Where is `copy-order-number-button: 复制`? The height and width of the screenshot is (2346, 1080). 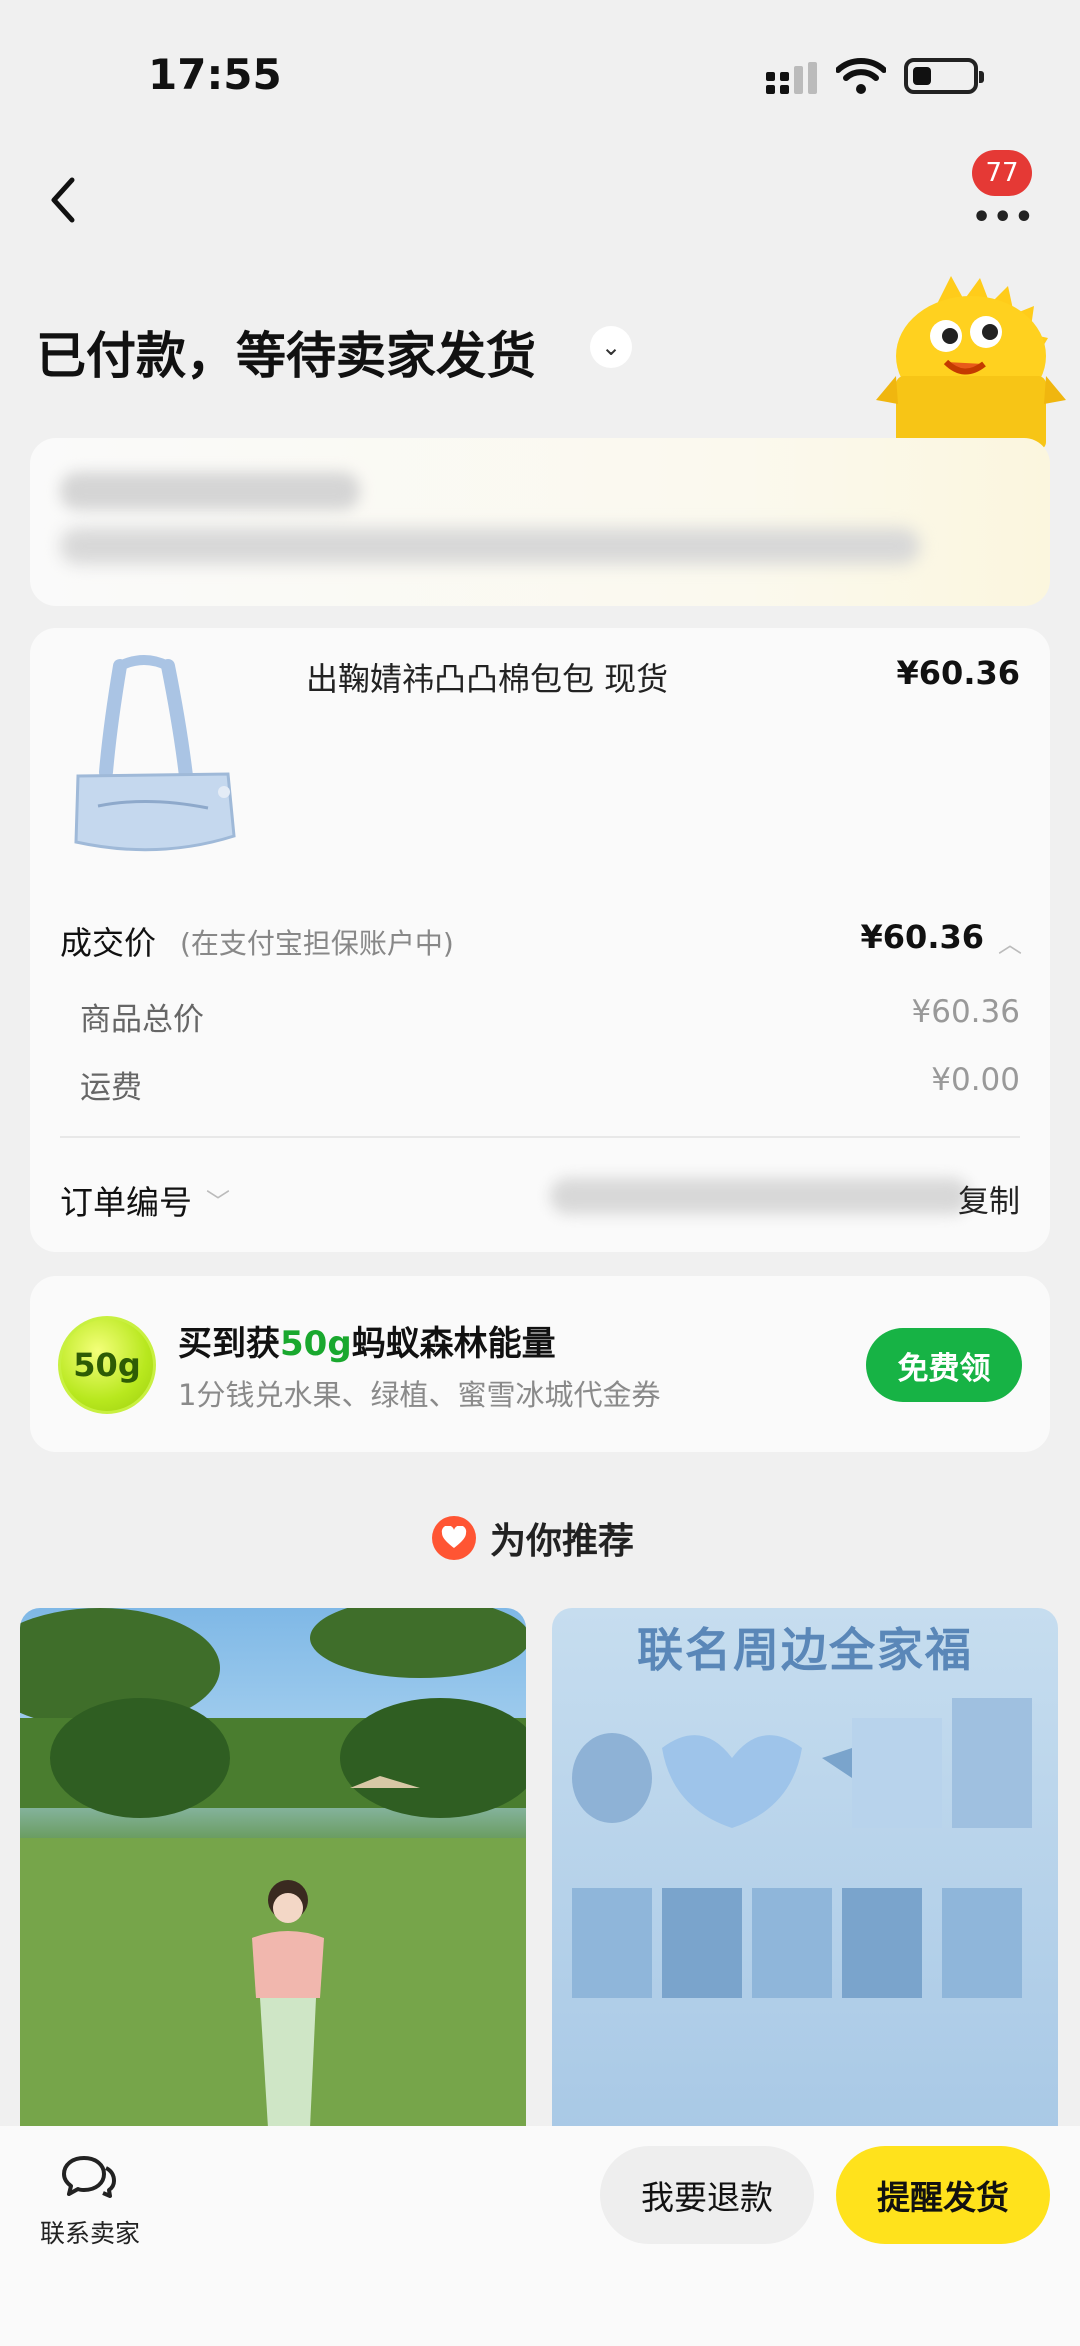
copy-order-number-button: 复制 is located at coordinates (989, 1198).